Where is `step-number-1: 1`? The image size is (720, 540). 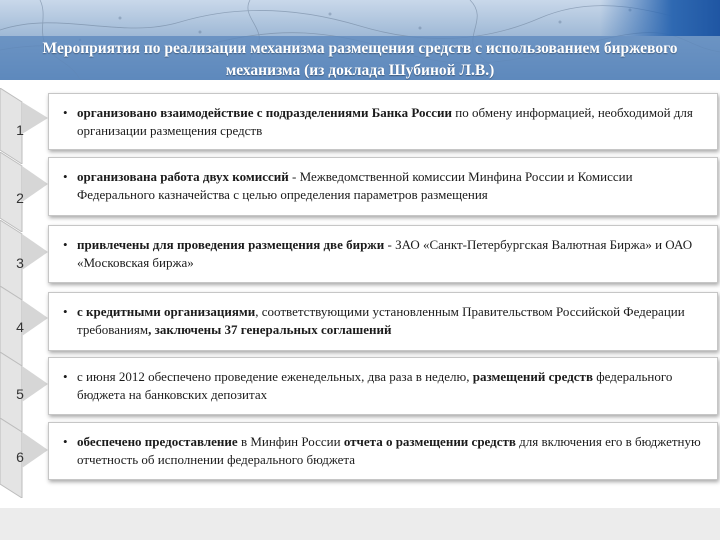
step-number-1: 1 is located at coordinates (20, 130).